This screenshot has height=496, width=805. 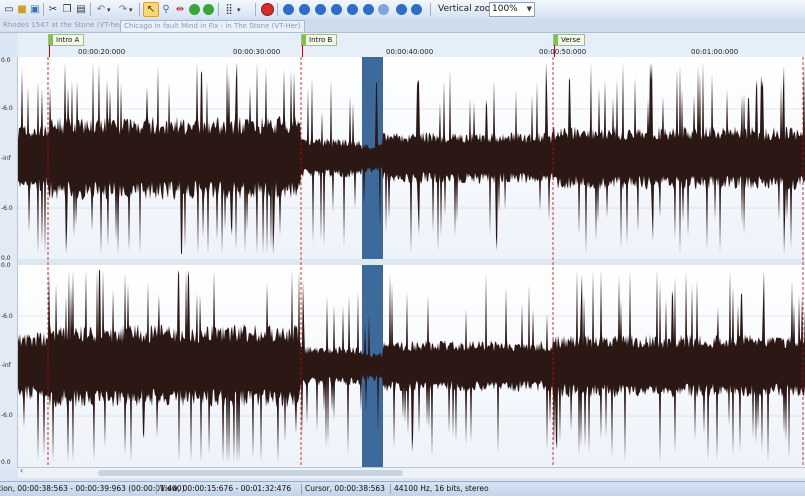 What do you see at coordinates (352, 9) in the screenshot?
I see `stop-icon` at bounding box center [352, 9].